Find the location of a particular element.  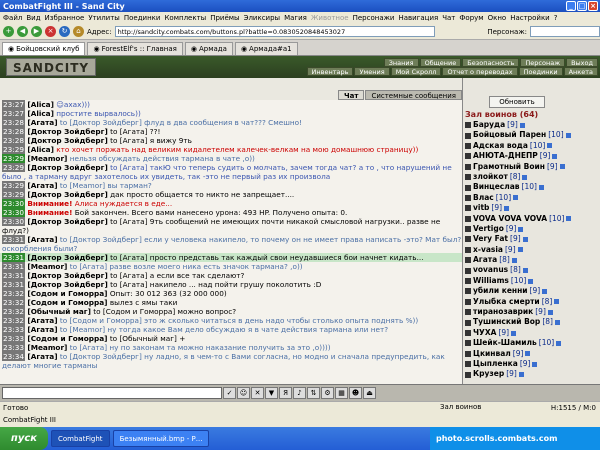

nav-inventory: Инвентарь is located at coordinates (330, 71).